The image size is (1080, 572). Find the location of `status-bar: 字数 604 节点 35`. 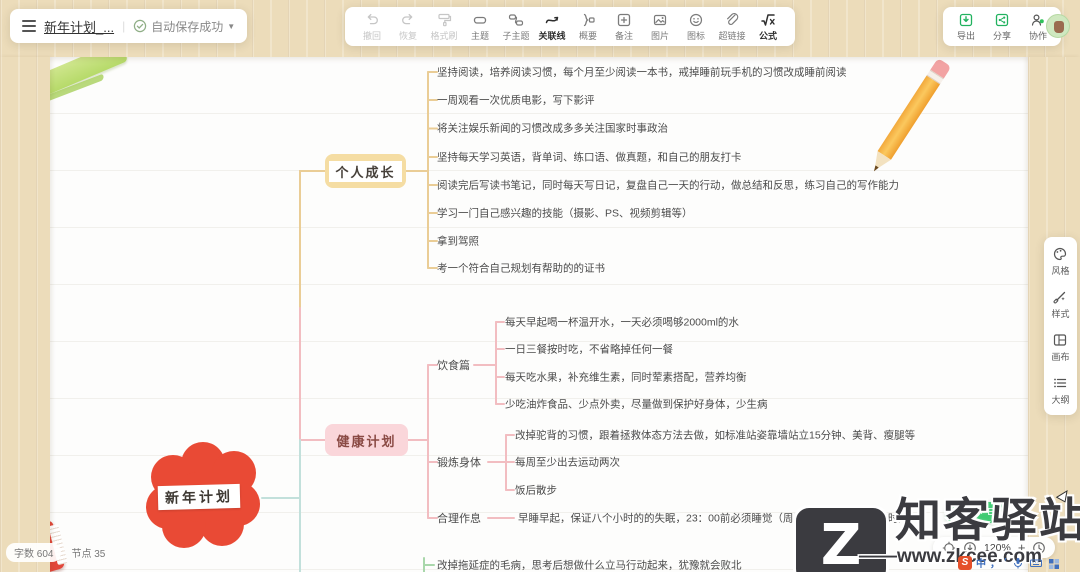

status-bar: 字数 604 节点 35 is located at coordinates (55, 552).